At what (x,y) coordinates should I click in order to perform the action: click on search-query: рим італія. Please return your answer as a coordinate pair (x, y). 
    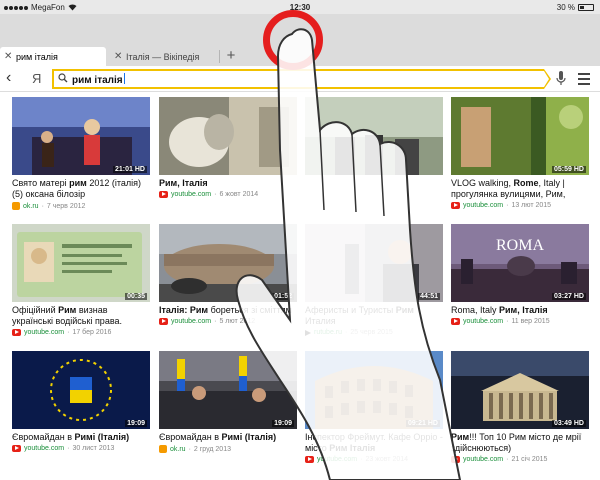
    Looking at the image, I should click on (97, 80).